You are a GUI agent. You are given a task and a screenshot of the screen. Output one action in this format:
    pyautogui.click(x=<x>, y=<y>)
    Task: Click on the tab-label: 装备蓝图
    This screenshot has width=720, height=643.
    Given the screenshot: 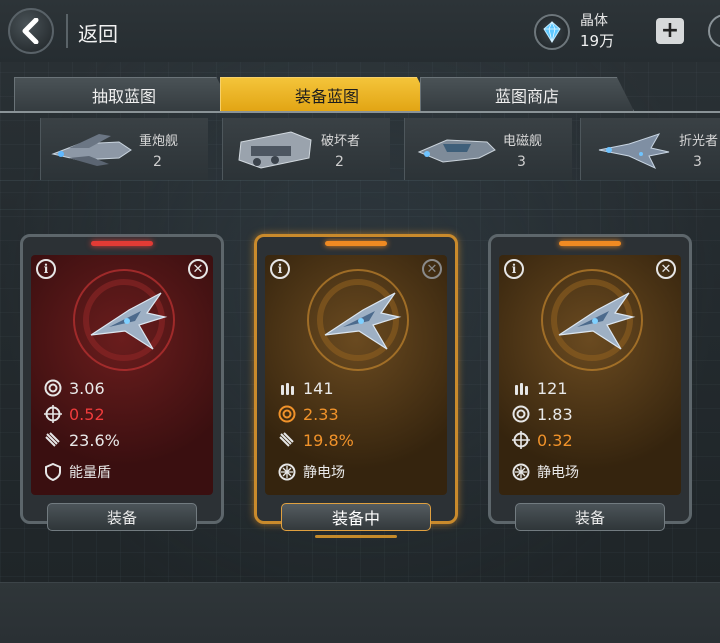 What is the action you would take?
    pyautogui.click(x=326, y=96)
    